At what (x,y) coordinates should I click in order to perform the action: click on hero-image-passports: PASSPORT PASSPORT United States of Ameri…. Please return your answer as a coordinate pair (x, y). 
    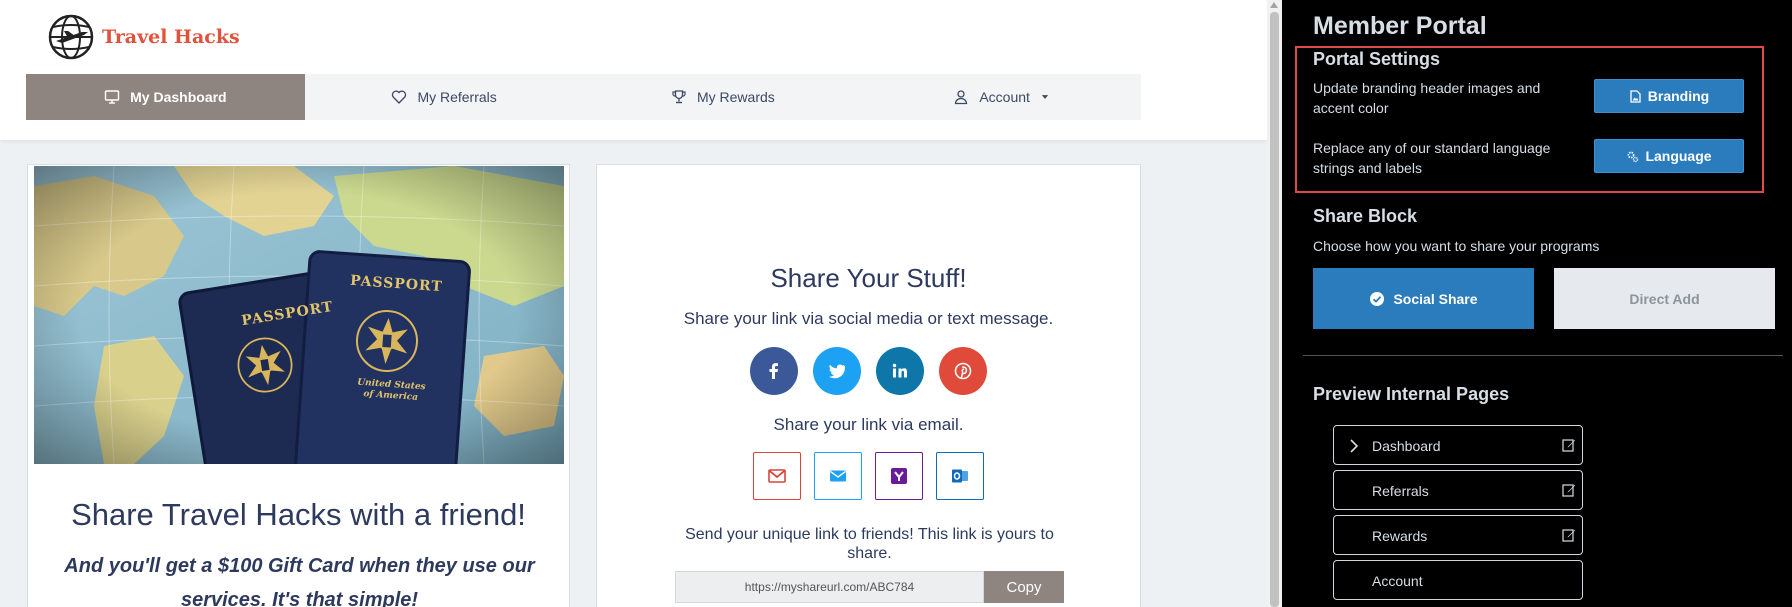
    Looking at the image, I should click on (299, 315).